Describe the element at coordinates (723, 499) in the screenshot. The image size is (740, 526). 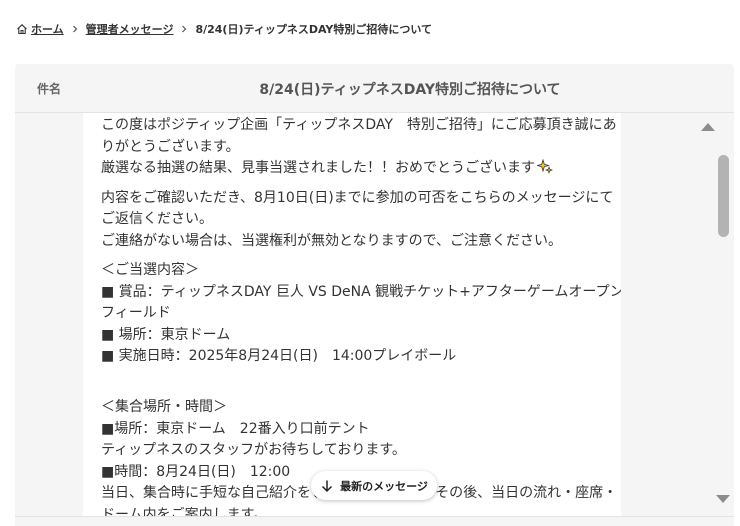
I see `scroll-down-arrow` at that location.